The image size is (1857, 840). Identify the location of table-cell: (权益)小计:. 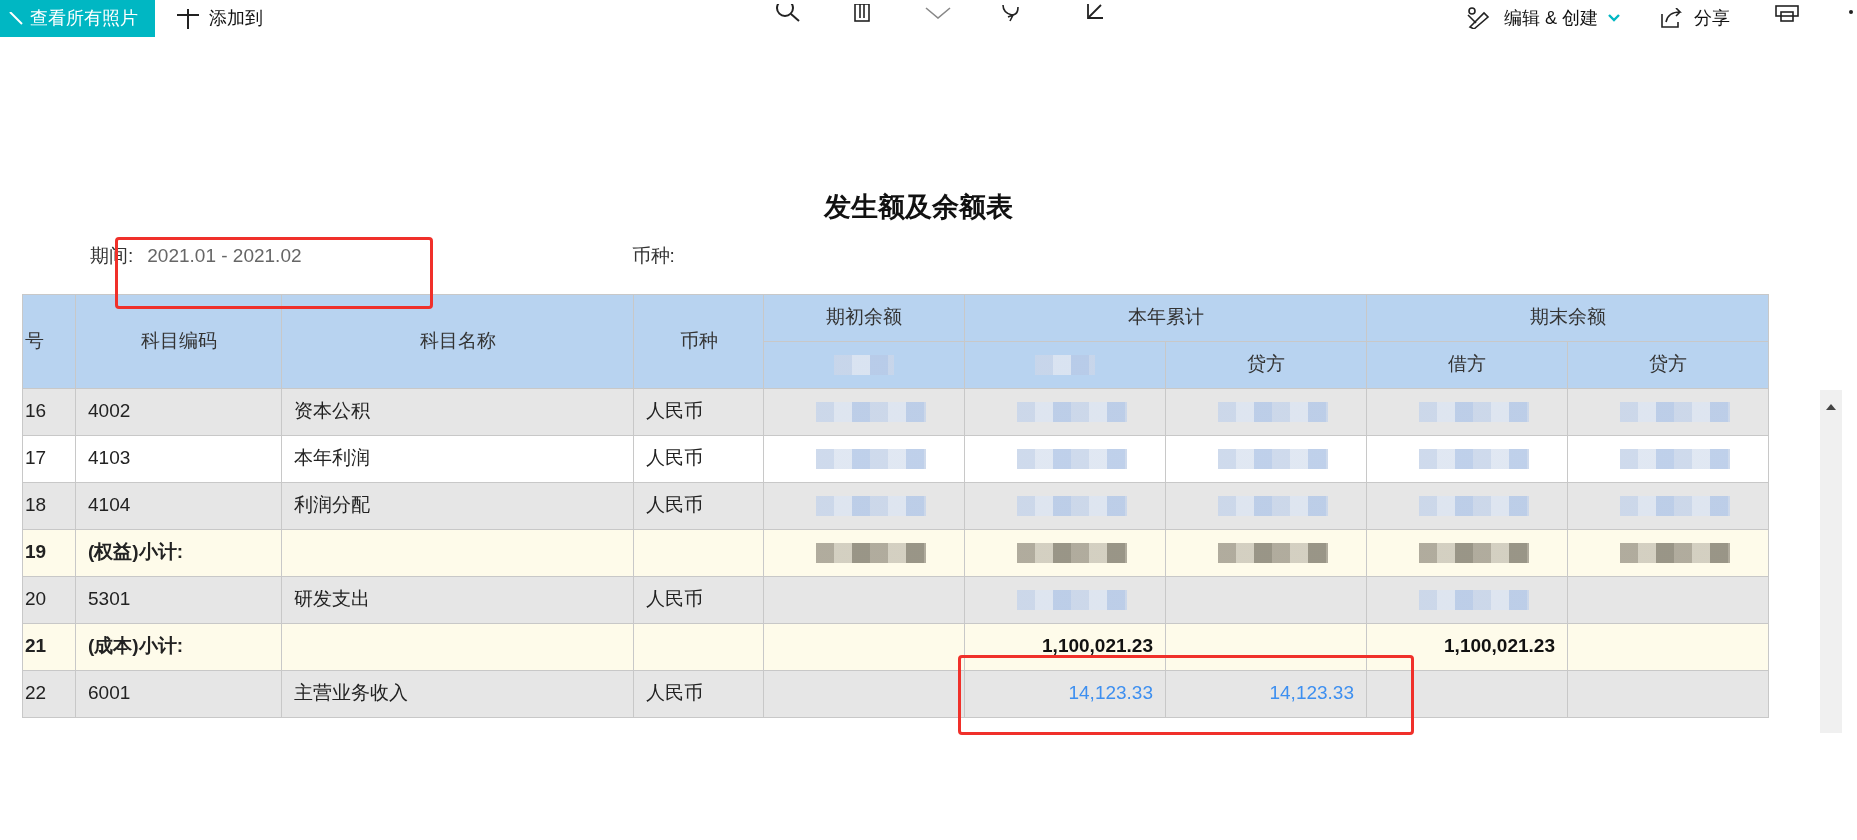
(178, 552).